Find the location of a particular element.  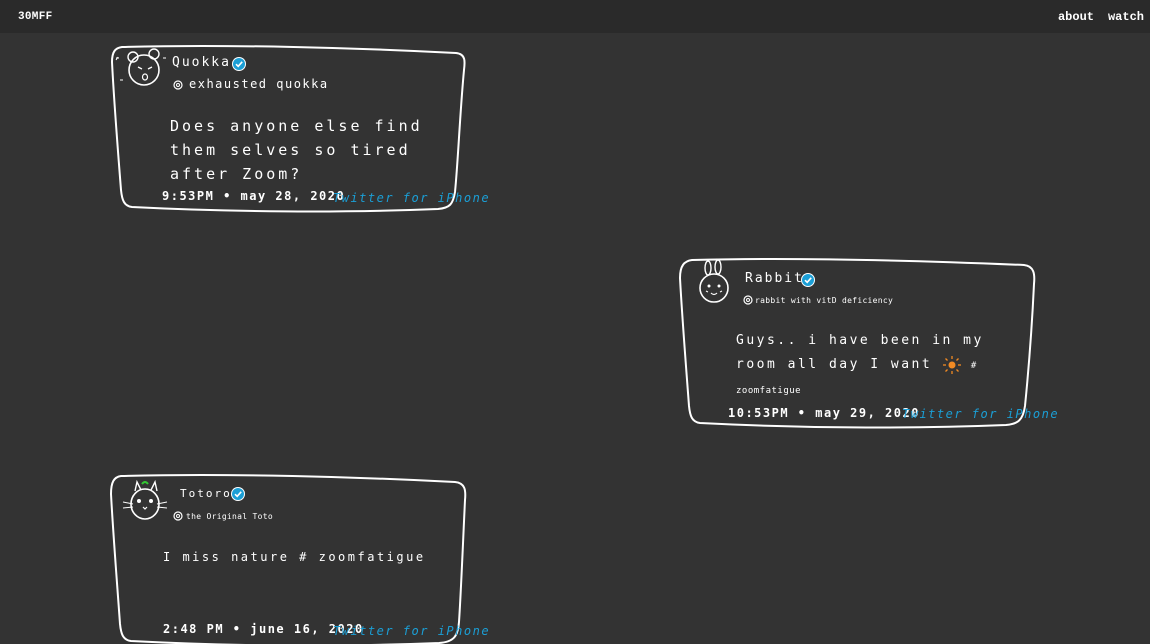

author-name: Quokka is located at coordinates (201, 62).